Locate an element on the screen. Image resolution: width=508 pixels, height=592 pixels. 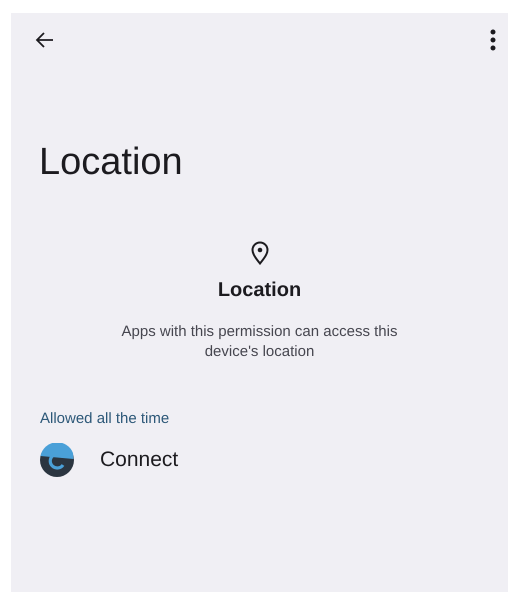
app-name: Connect is located at coordinates (139, 460).